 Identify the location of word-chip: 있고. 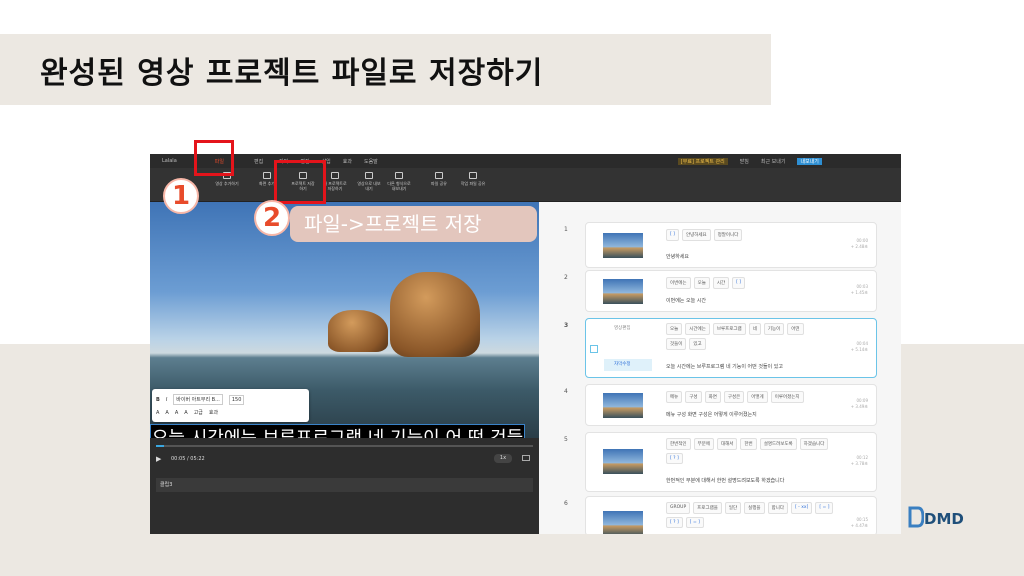
(697, 344).